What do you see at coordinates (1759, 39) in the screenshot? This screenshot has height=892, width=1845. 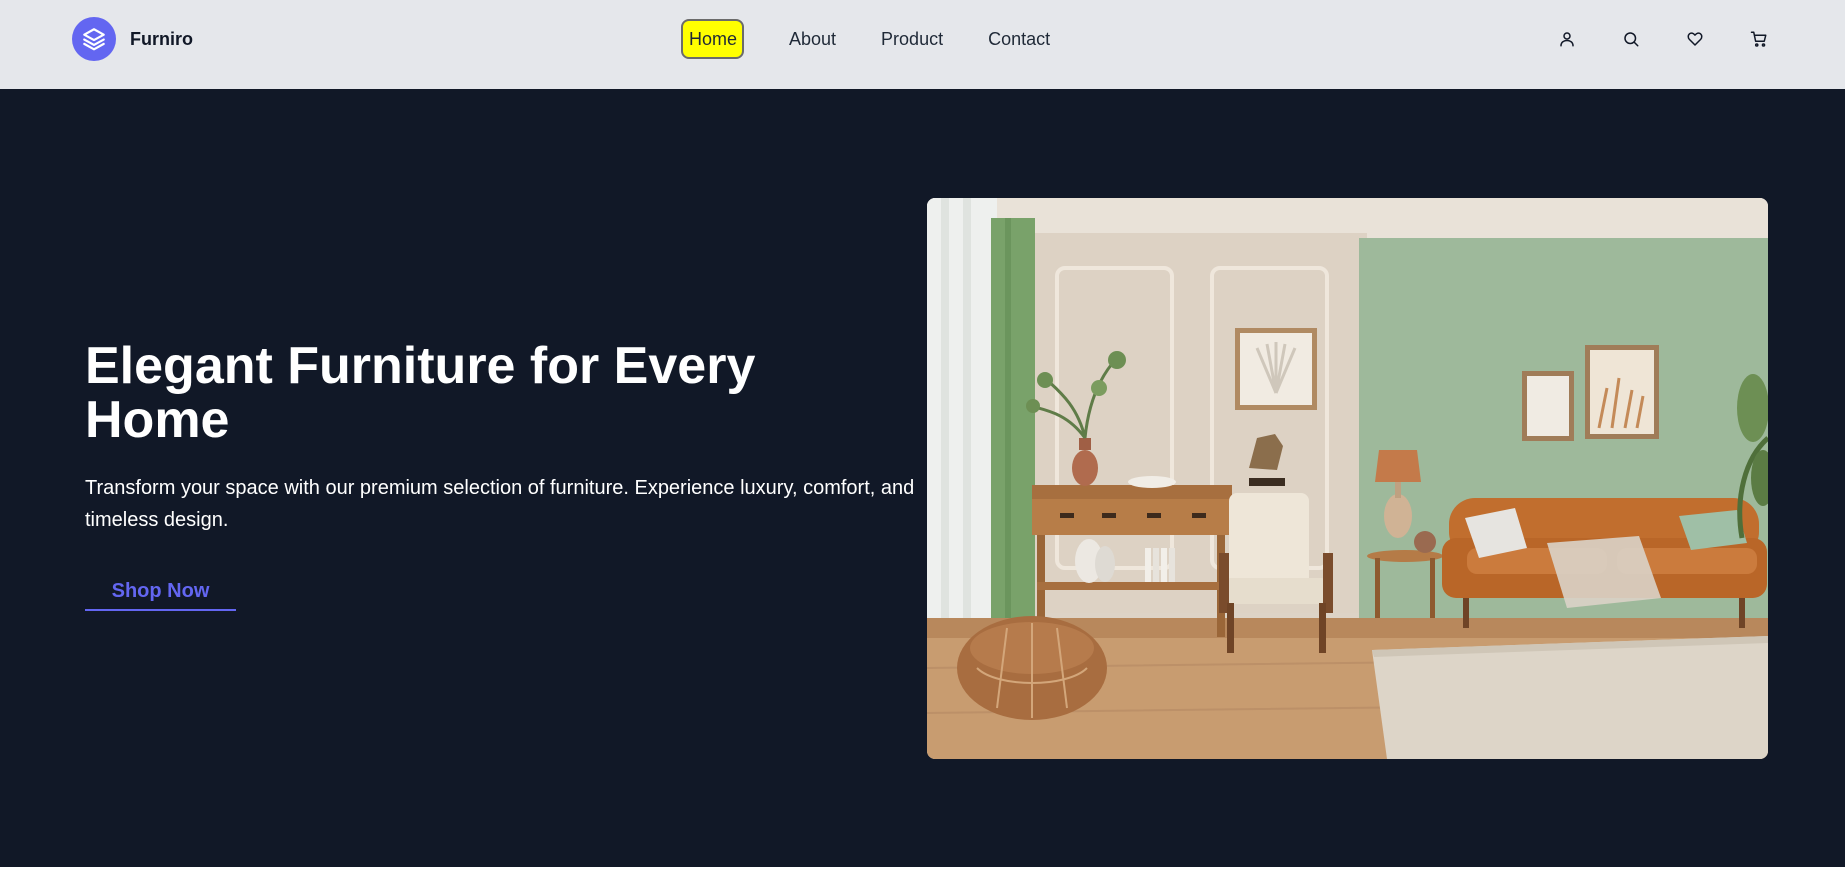 I see `cart-icon` at bounding box center [1759, 39].